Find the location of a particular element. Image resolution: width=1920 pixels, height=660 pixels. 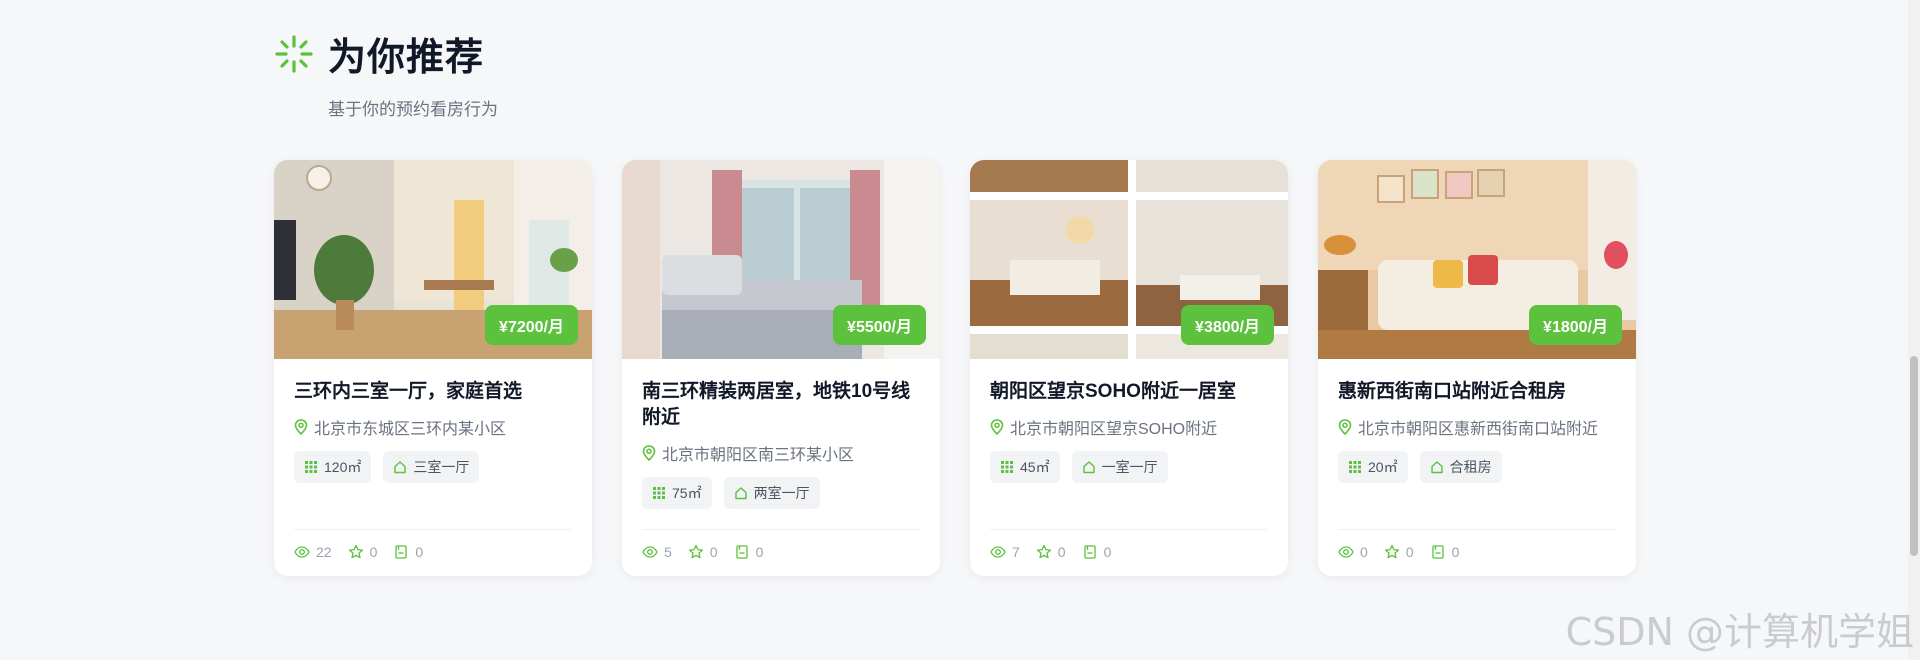

area-tag: 75㎡ is located at coordinates (677, 493).